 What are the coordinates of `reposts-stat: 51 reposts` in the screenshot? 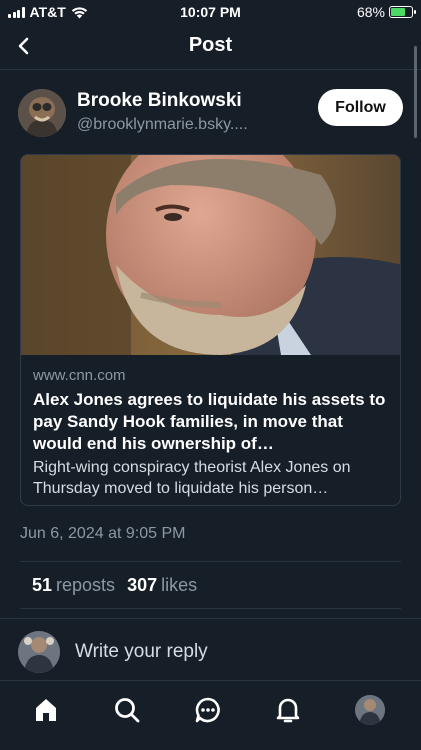 It's located at (73, 585).